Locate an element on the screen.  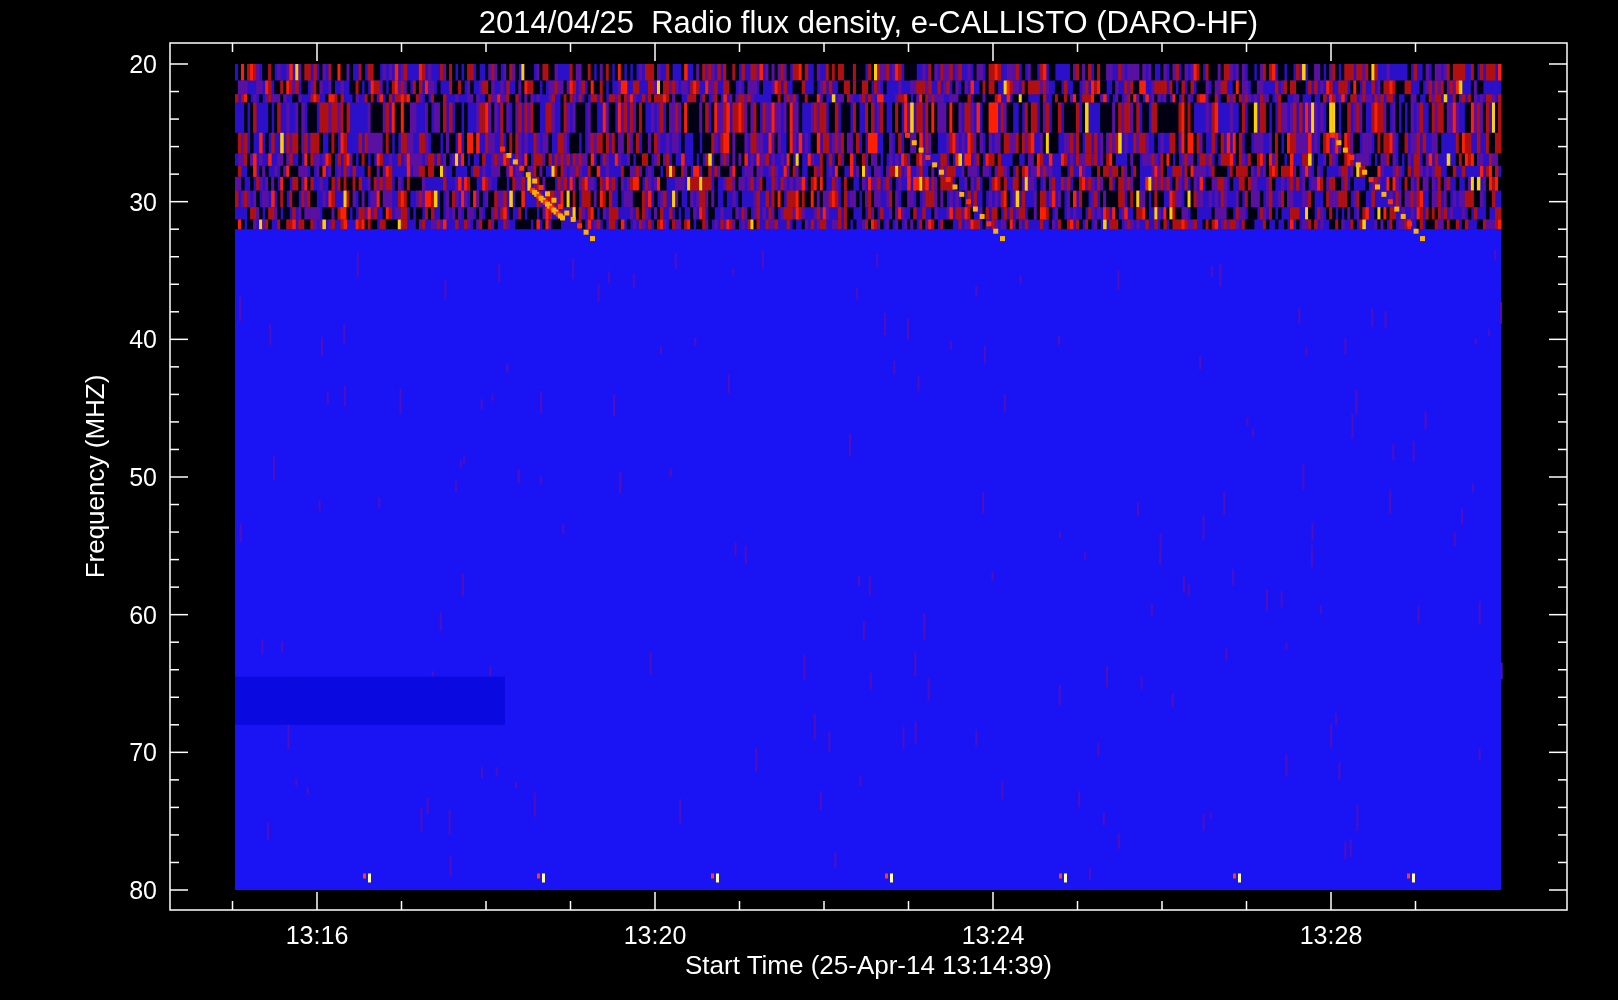
y-tick-label: 20 is located at coordinates (143, 64).